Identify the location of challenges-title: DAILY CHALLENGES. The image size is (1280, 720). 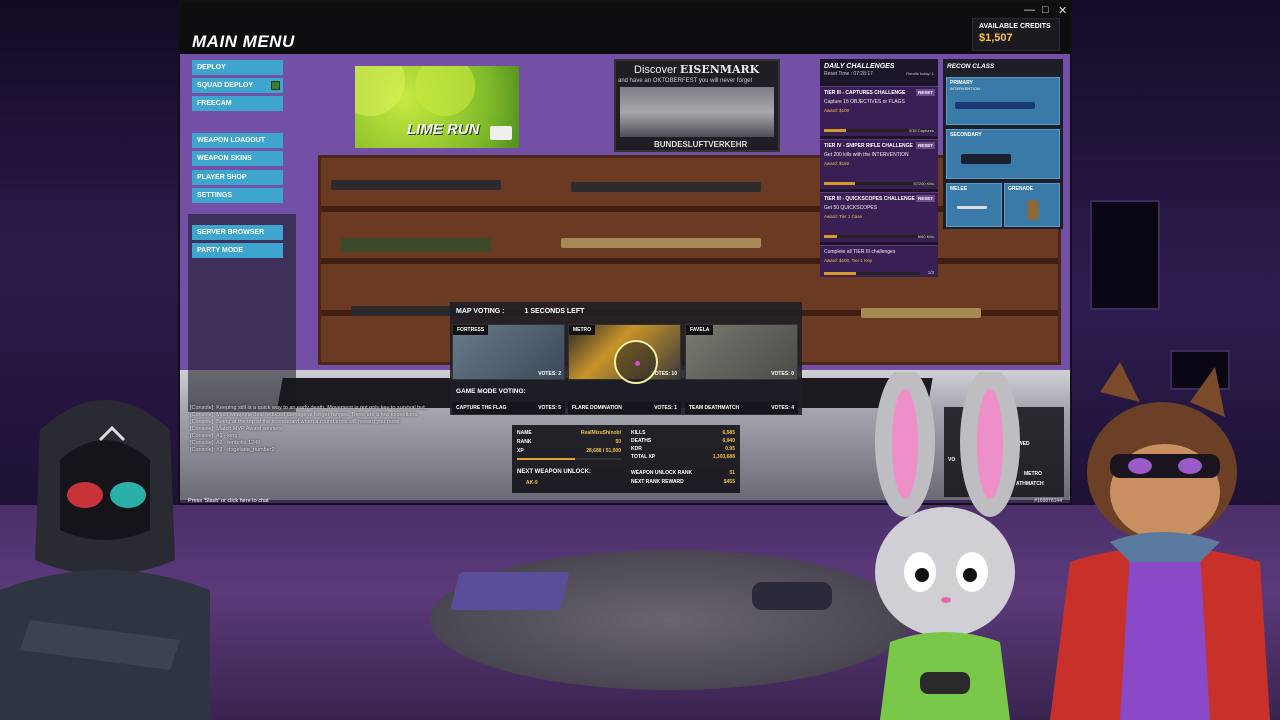
(859, 66).